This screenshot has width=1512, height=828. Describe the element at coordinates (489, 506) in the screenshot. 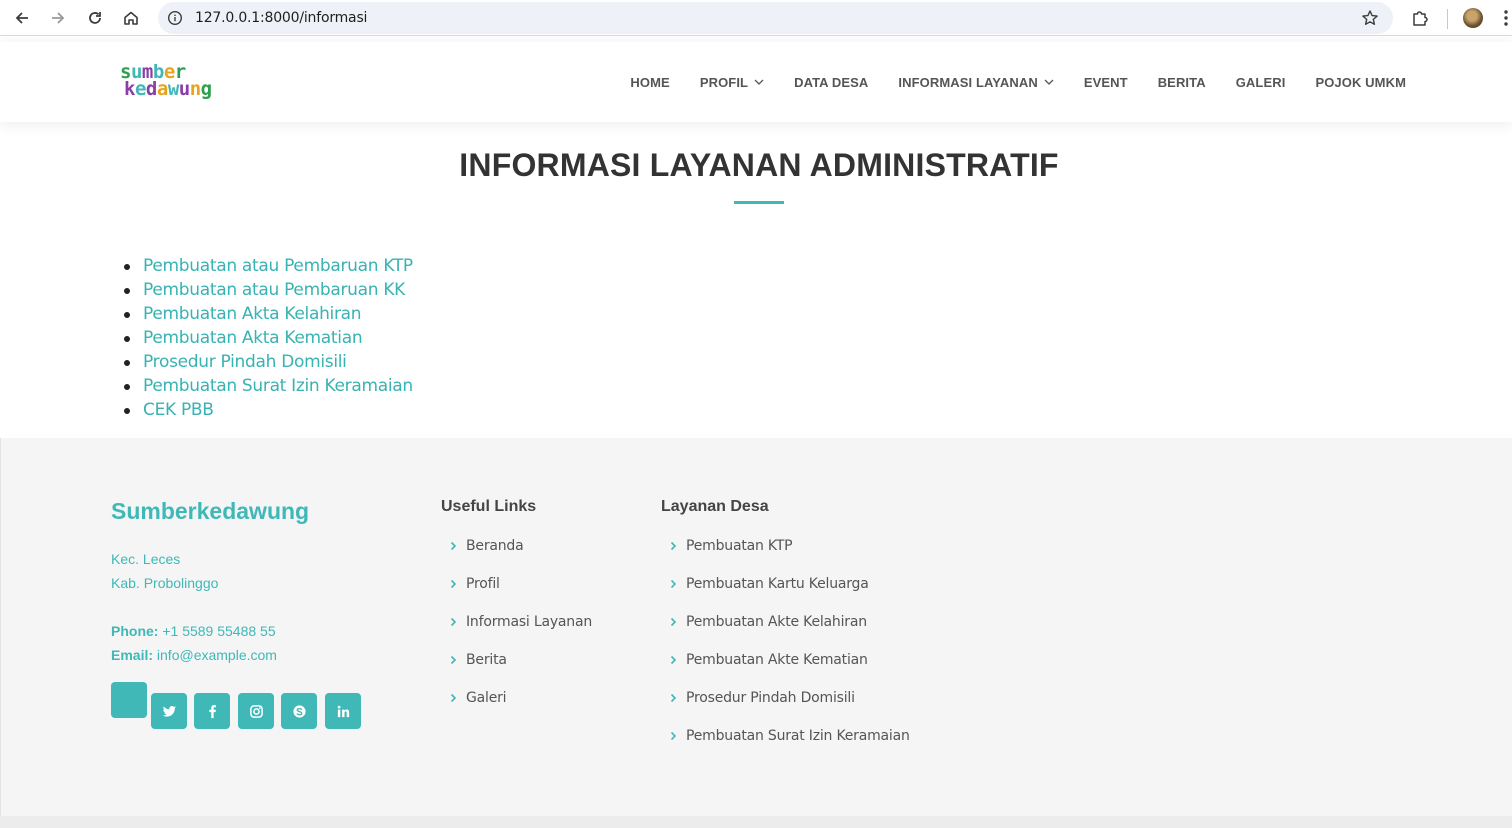

I see `useful-links-title: Useful Links` at that location.